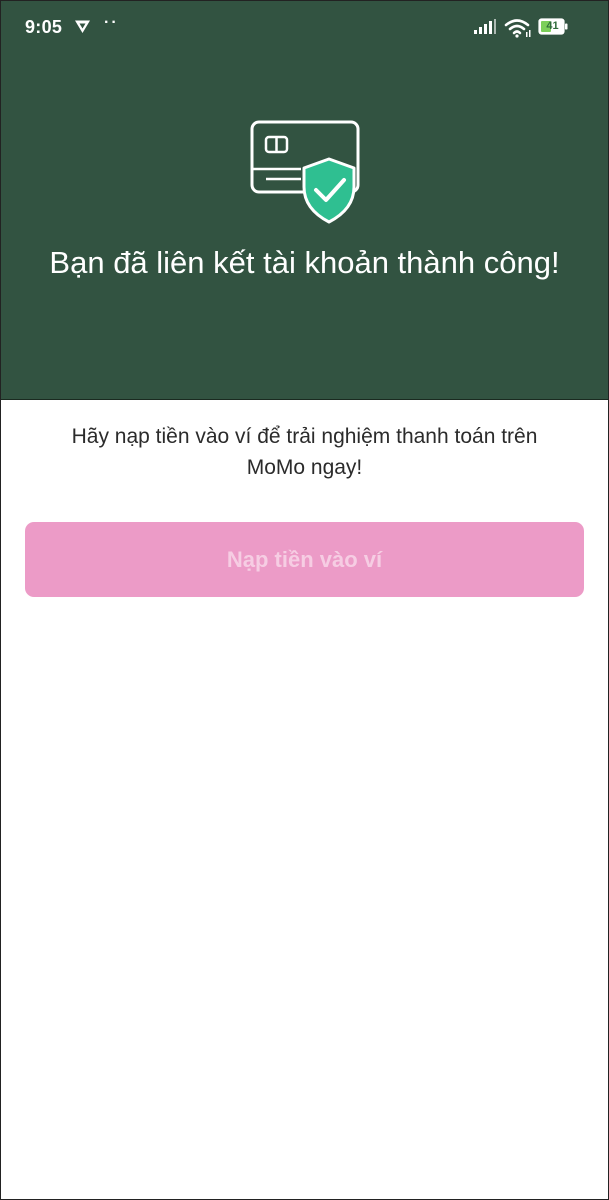  What do you see at coordinates (44, 27) in the screenshot?
I see `status-time: 9:05` at bounding box center [44, 27].